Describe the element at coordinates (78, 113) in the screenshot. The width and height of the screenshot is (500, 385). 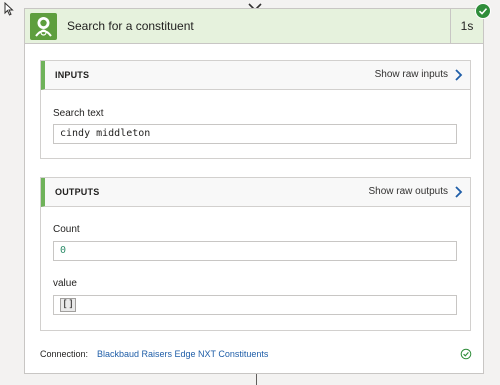
I see `search-text-label: Search text` at that location.